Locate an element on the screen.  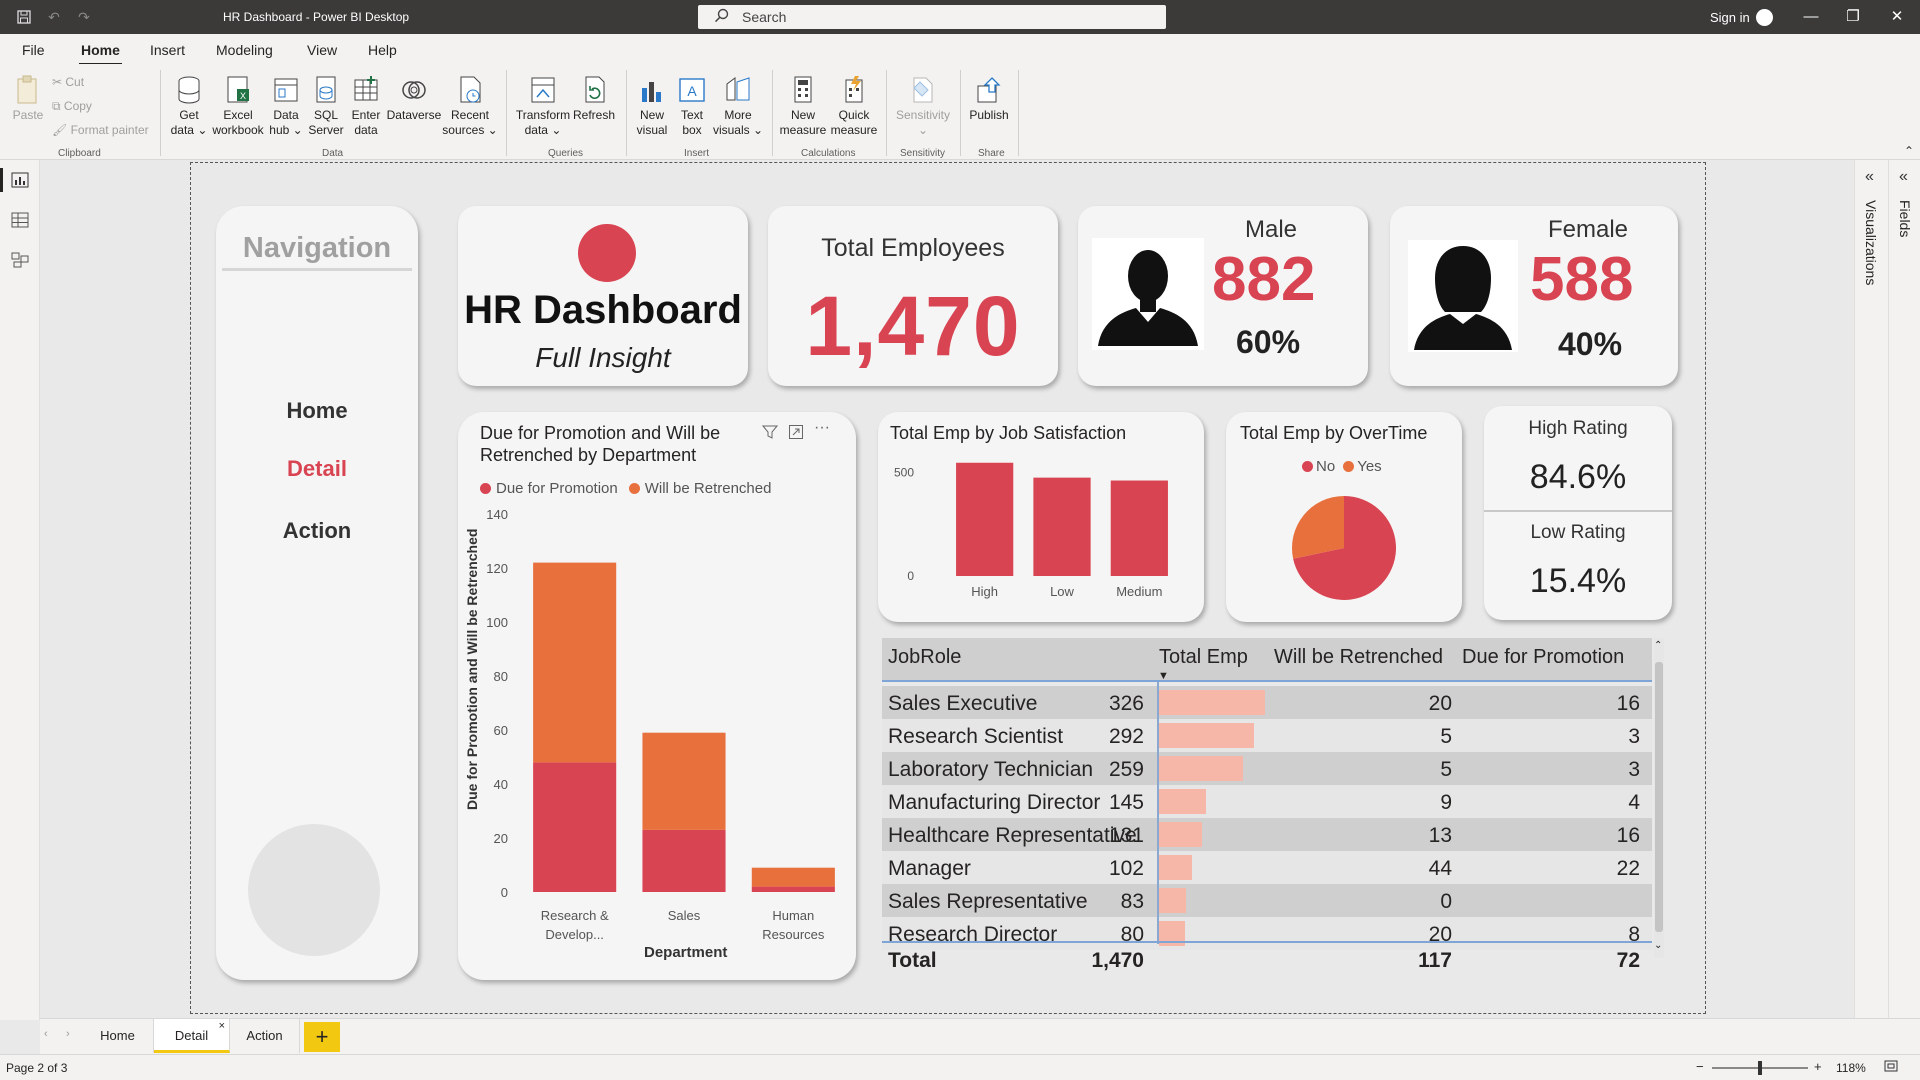
transform-data-button: Transform data ⌄ is located at coordinates (543, 106).